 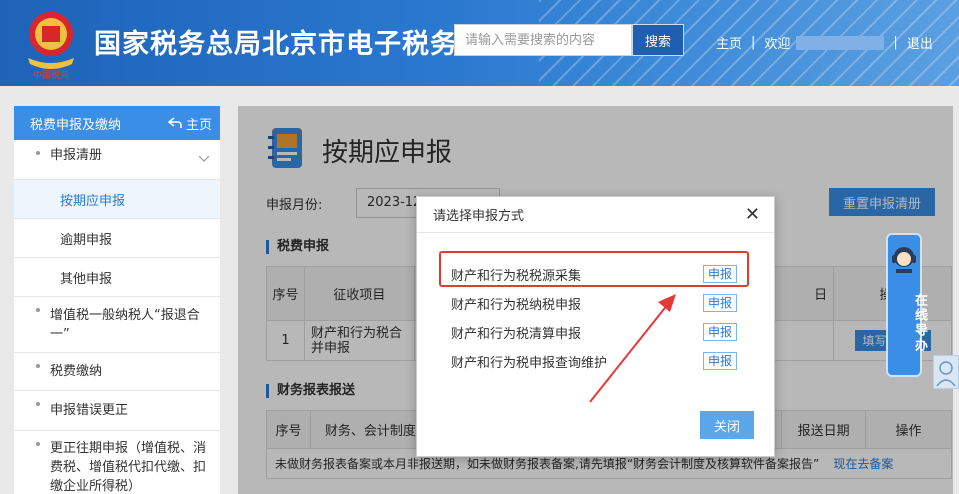 I want to click on nav-welcome: 欢迎, so click(x=777, y=44).